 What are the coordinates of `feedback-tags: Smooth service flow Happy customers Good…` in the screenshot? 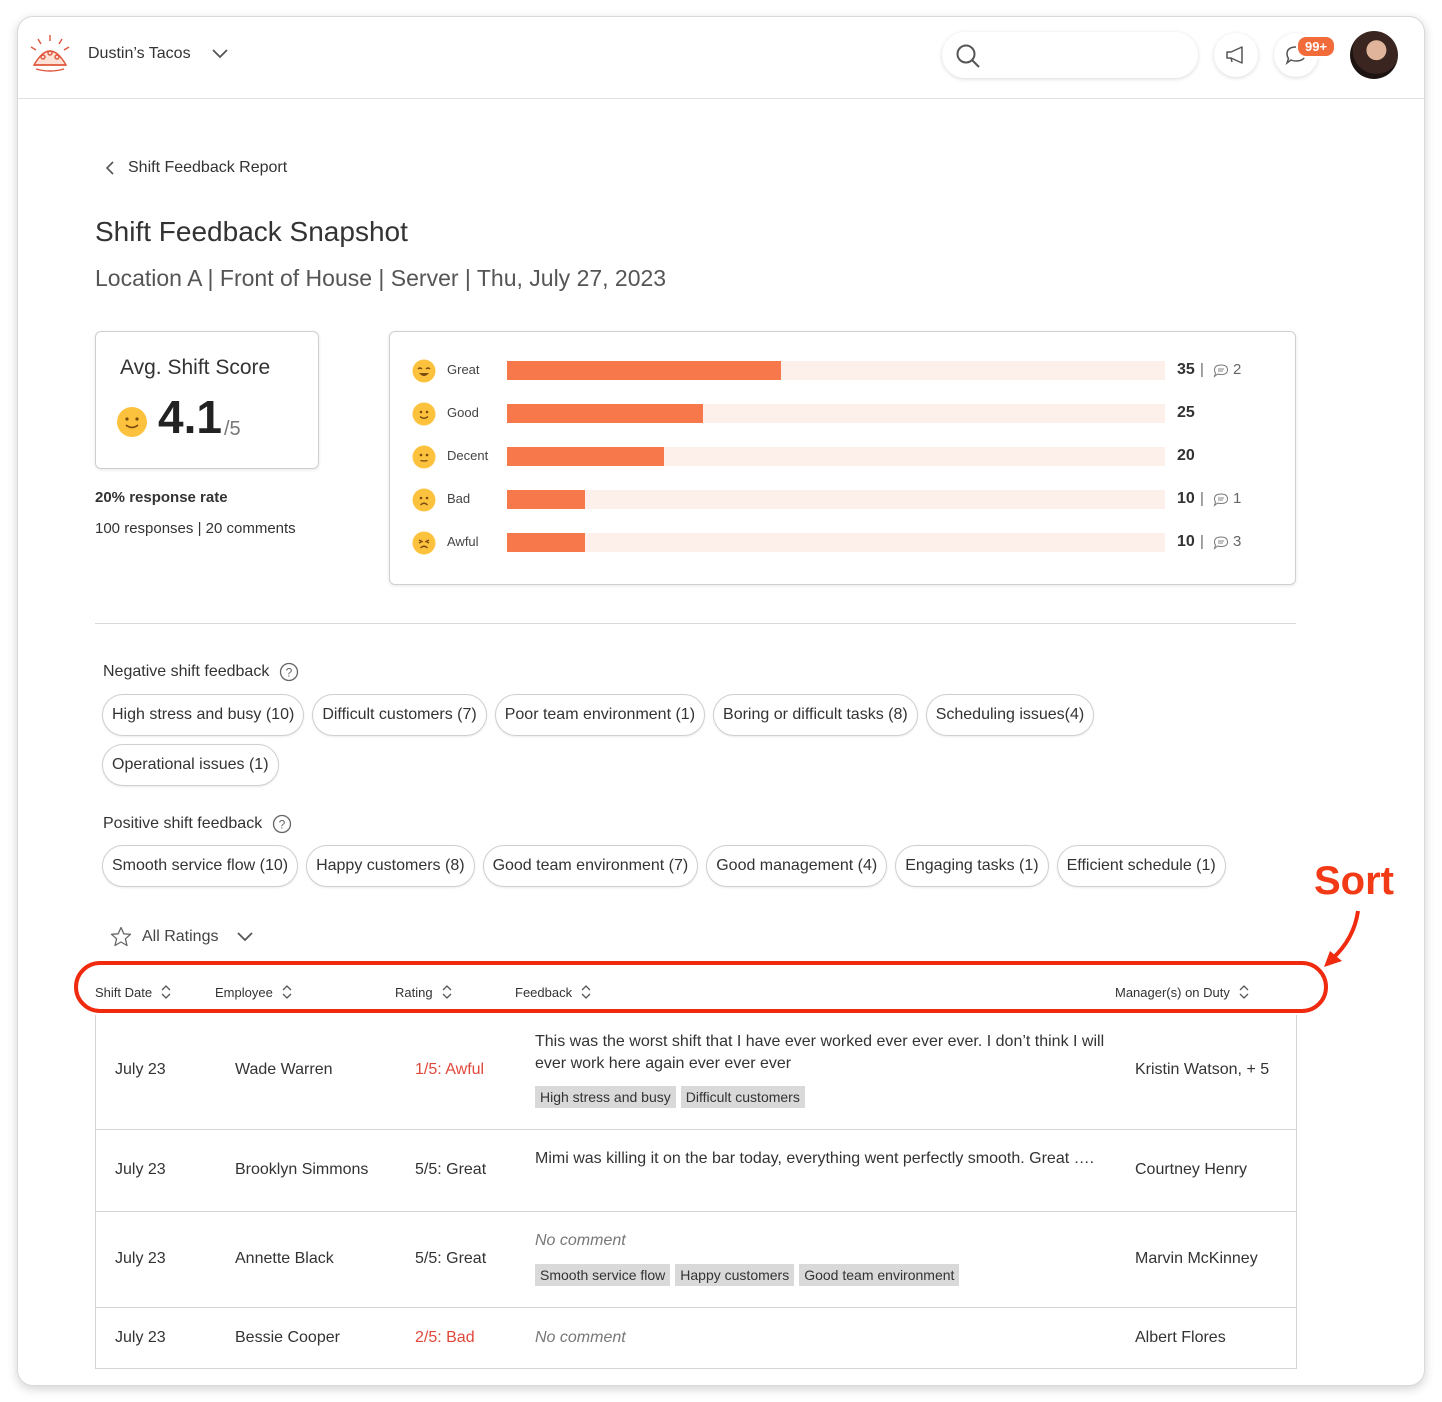 It's located at (747, 1275).